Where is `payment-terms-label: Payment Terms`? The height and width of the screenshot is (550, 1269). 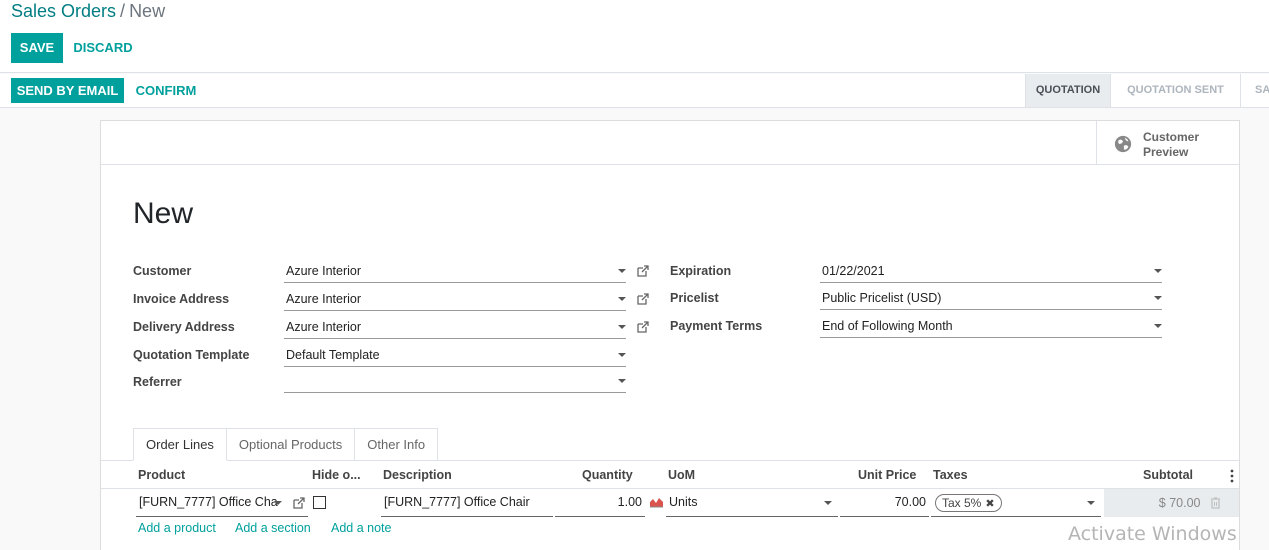
payment-terms-label: Payment Terms is located at coordinates (716, 326).